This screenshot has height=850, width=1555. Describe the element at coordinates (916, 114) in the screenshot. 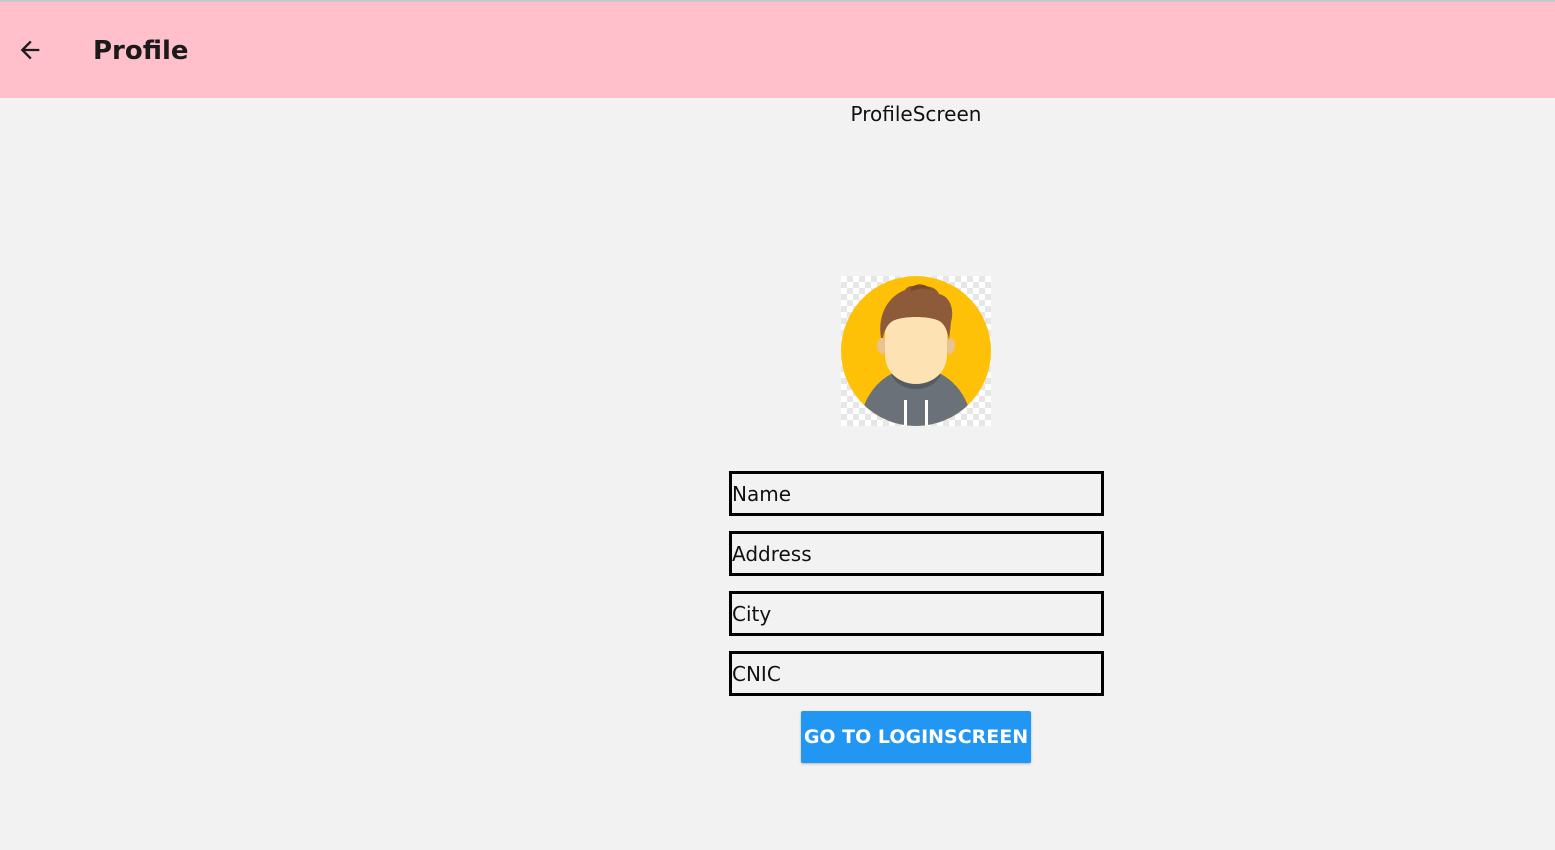

I see `screen-label: ProfileScreen` at that location.